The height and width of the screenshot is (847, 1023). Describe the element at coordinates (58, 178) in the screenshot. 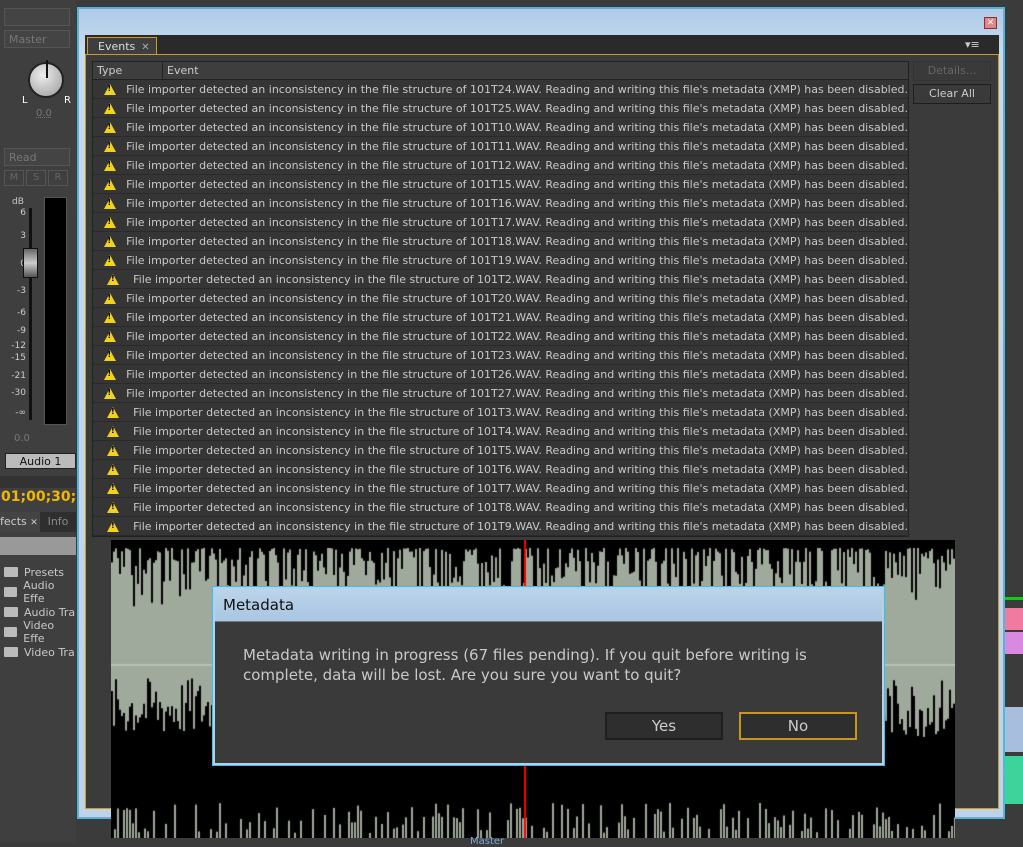

I see `record-button: R` at that location.